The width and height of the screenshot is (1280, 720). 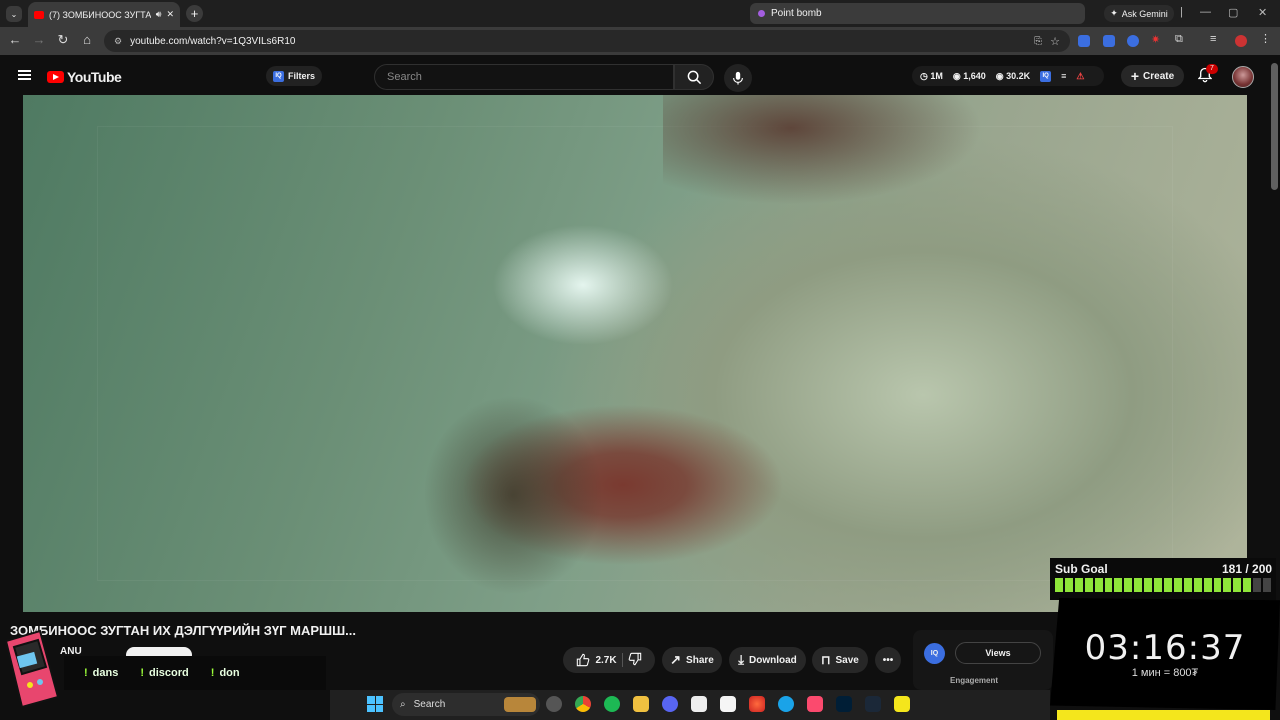 I want to click on search-button, so click(x=694, y=77).